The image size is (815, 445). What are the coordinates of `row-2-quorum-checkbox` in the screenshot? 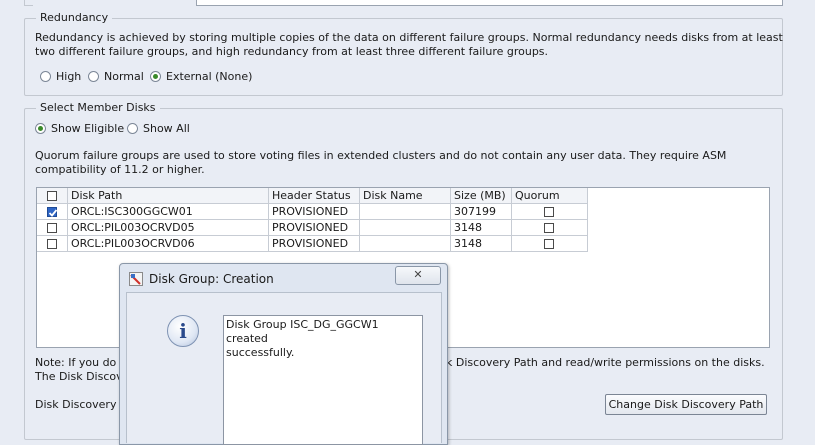 It's located at (549, 228).